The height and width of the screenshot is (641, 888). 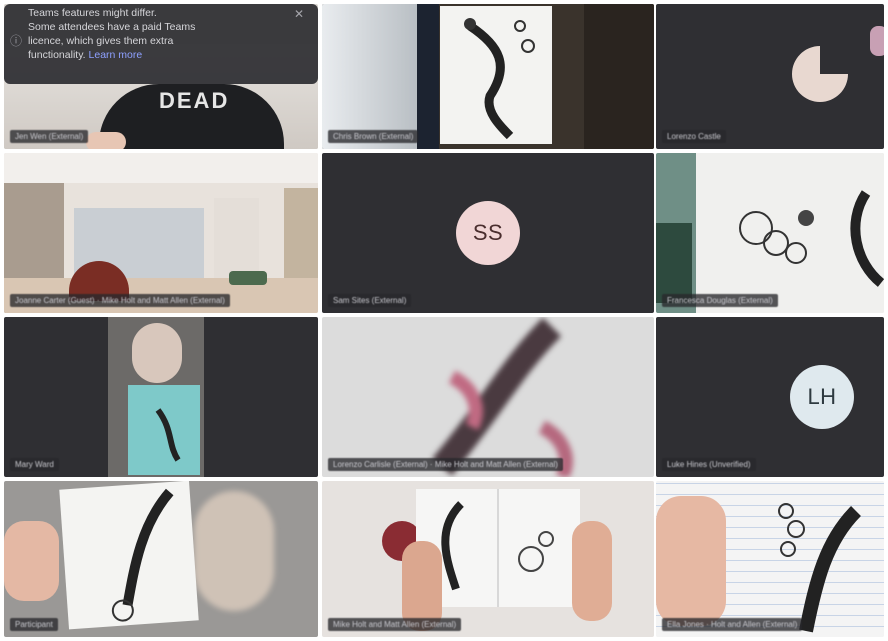 I want to click on notification-line: Teams features might differ., so click(x=92, y=13).